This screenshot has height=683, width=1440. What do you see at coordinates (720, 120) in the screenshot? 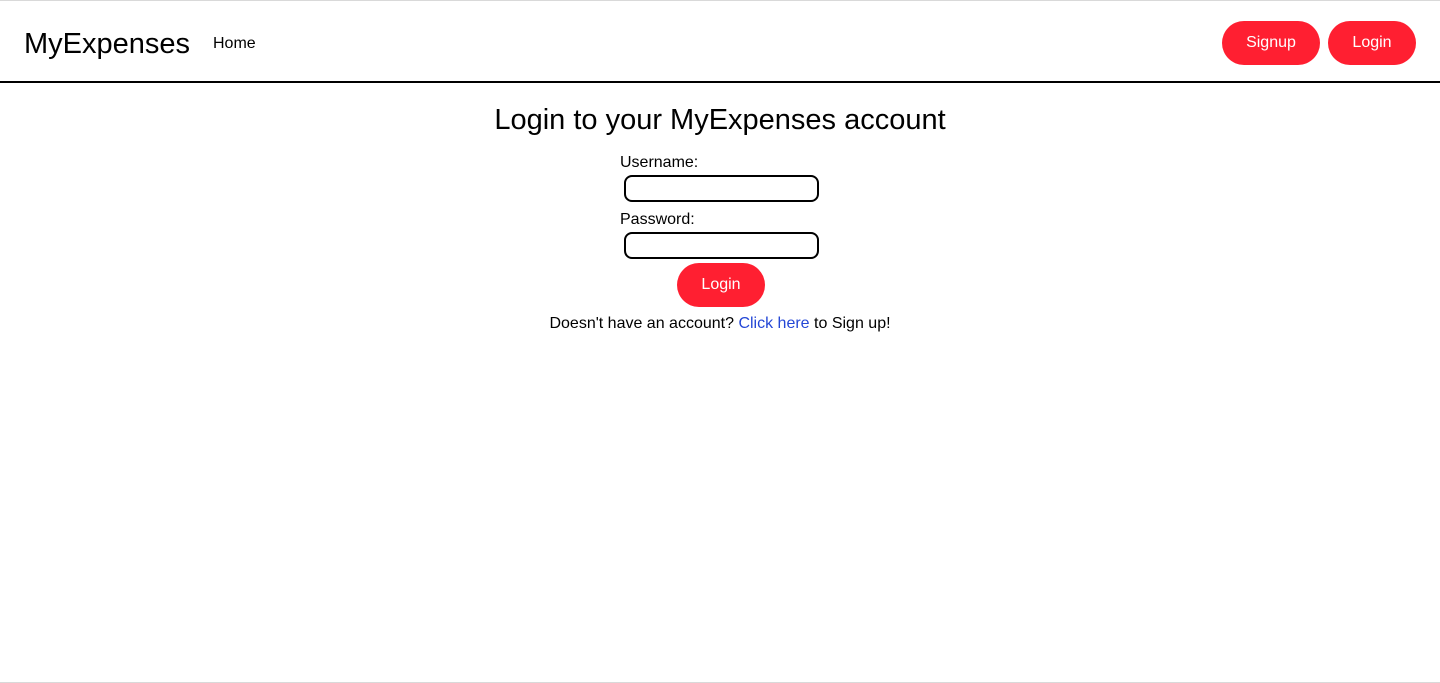
I see `page-title: Login to your MyExpenses account` at bounding box center [720, 120].